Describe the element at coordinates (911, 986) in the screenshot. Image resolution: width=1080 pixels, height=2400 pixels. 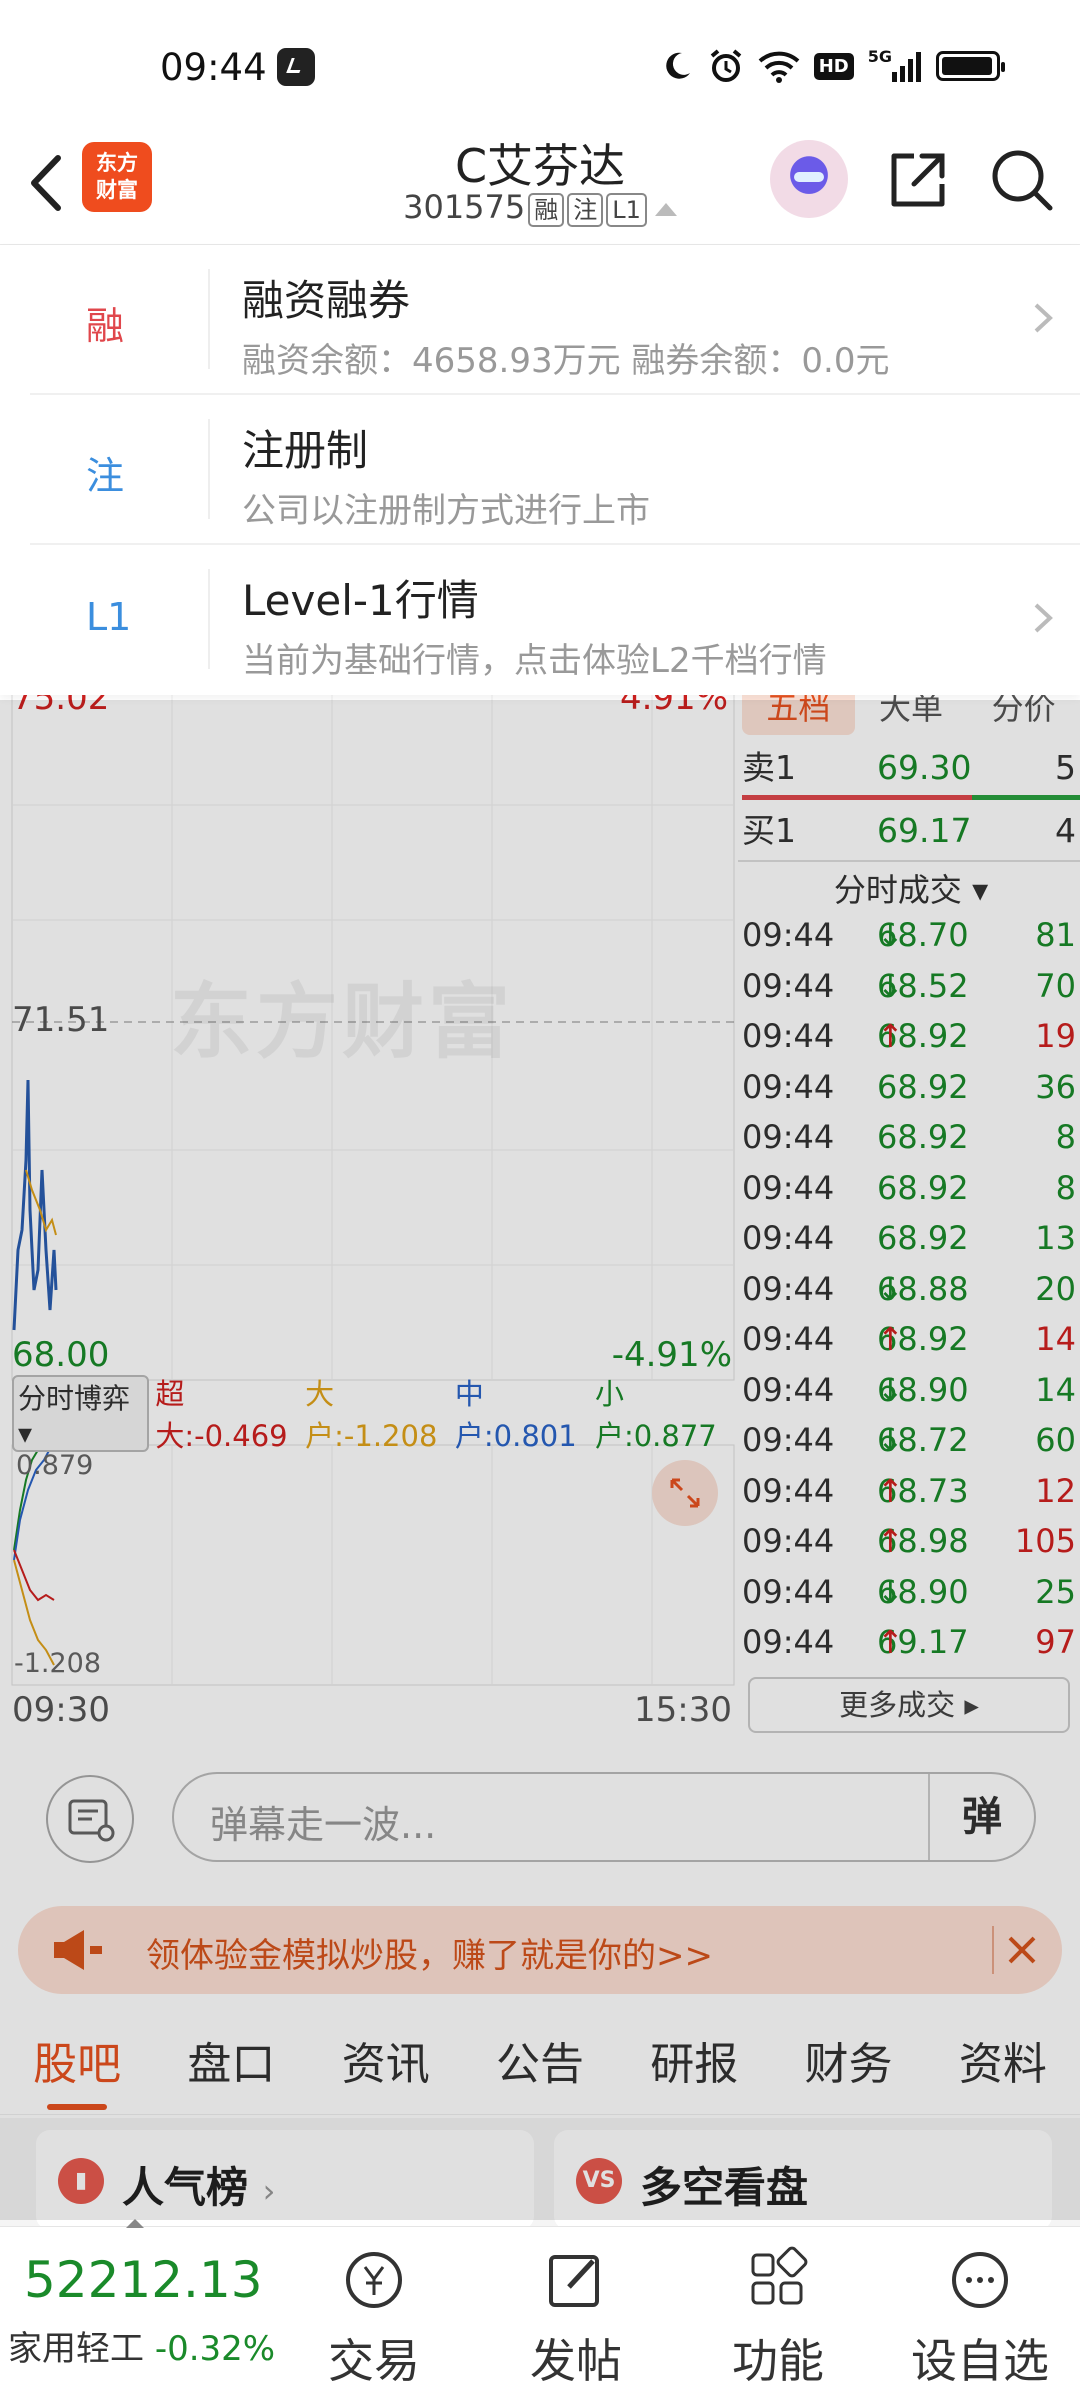
I see `trade-row: 09:44 68.52 ↓ 70` at that location.